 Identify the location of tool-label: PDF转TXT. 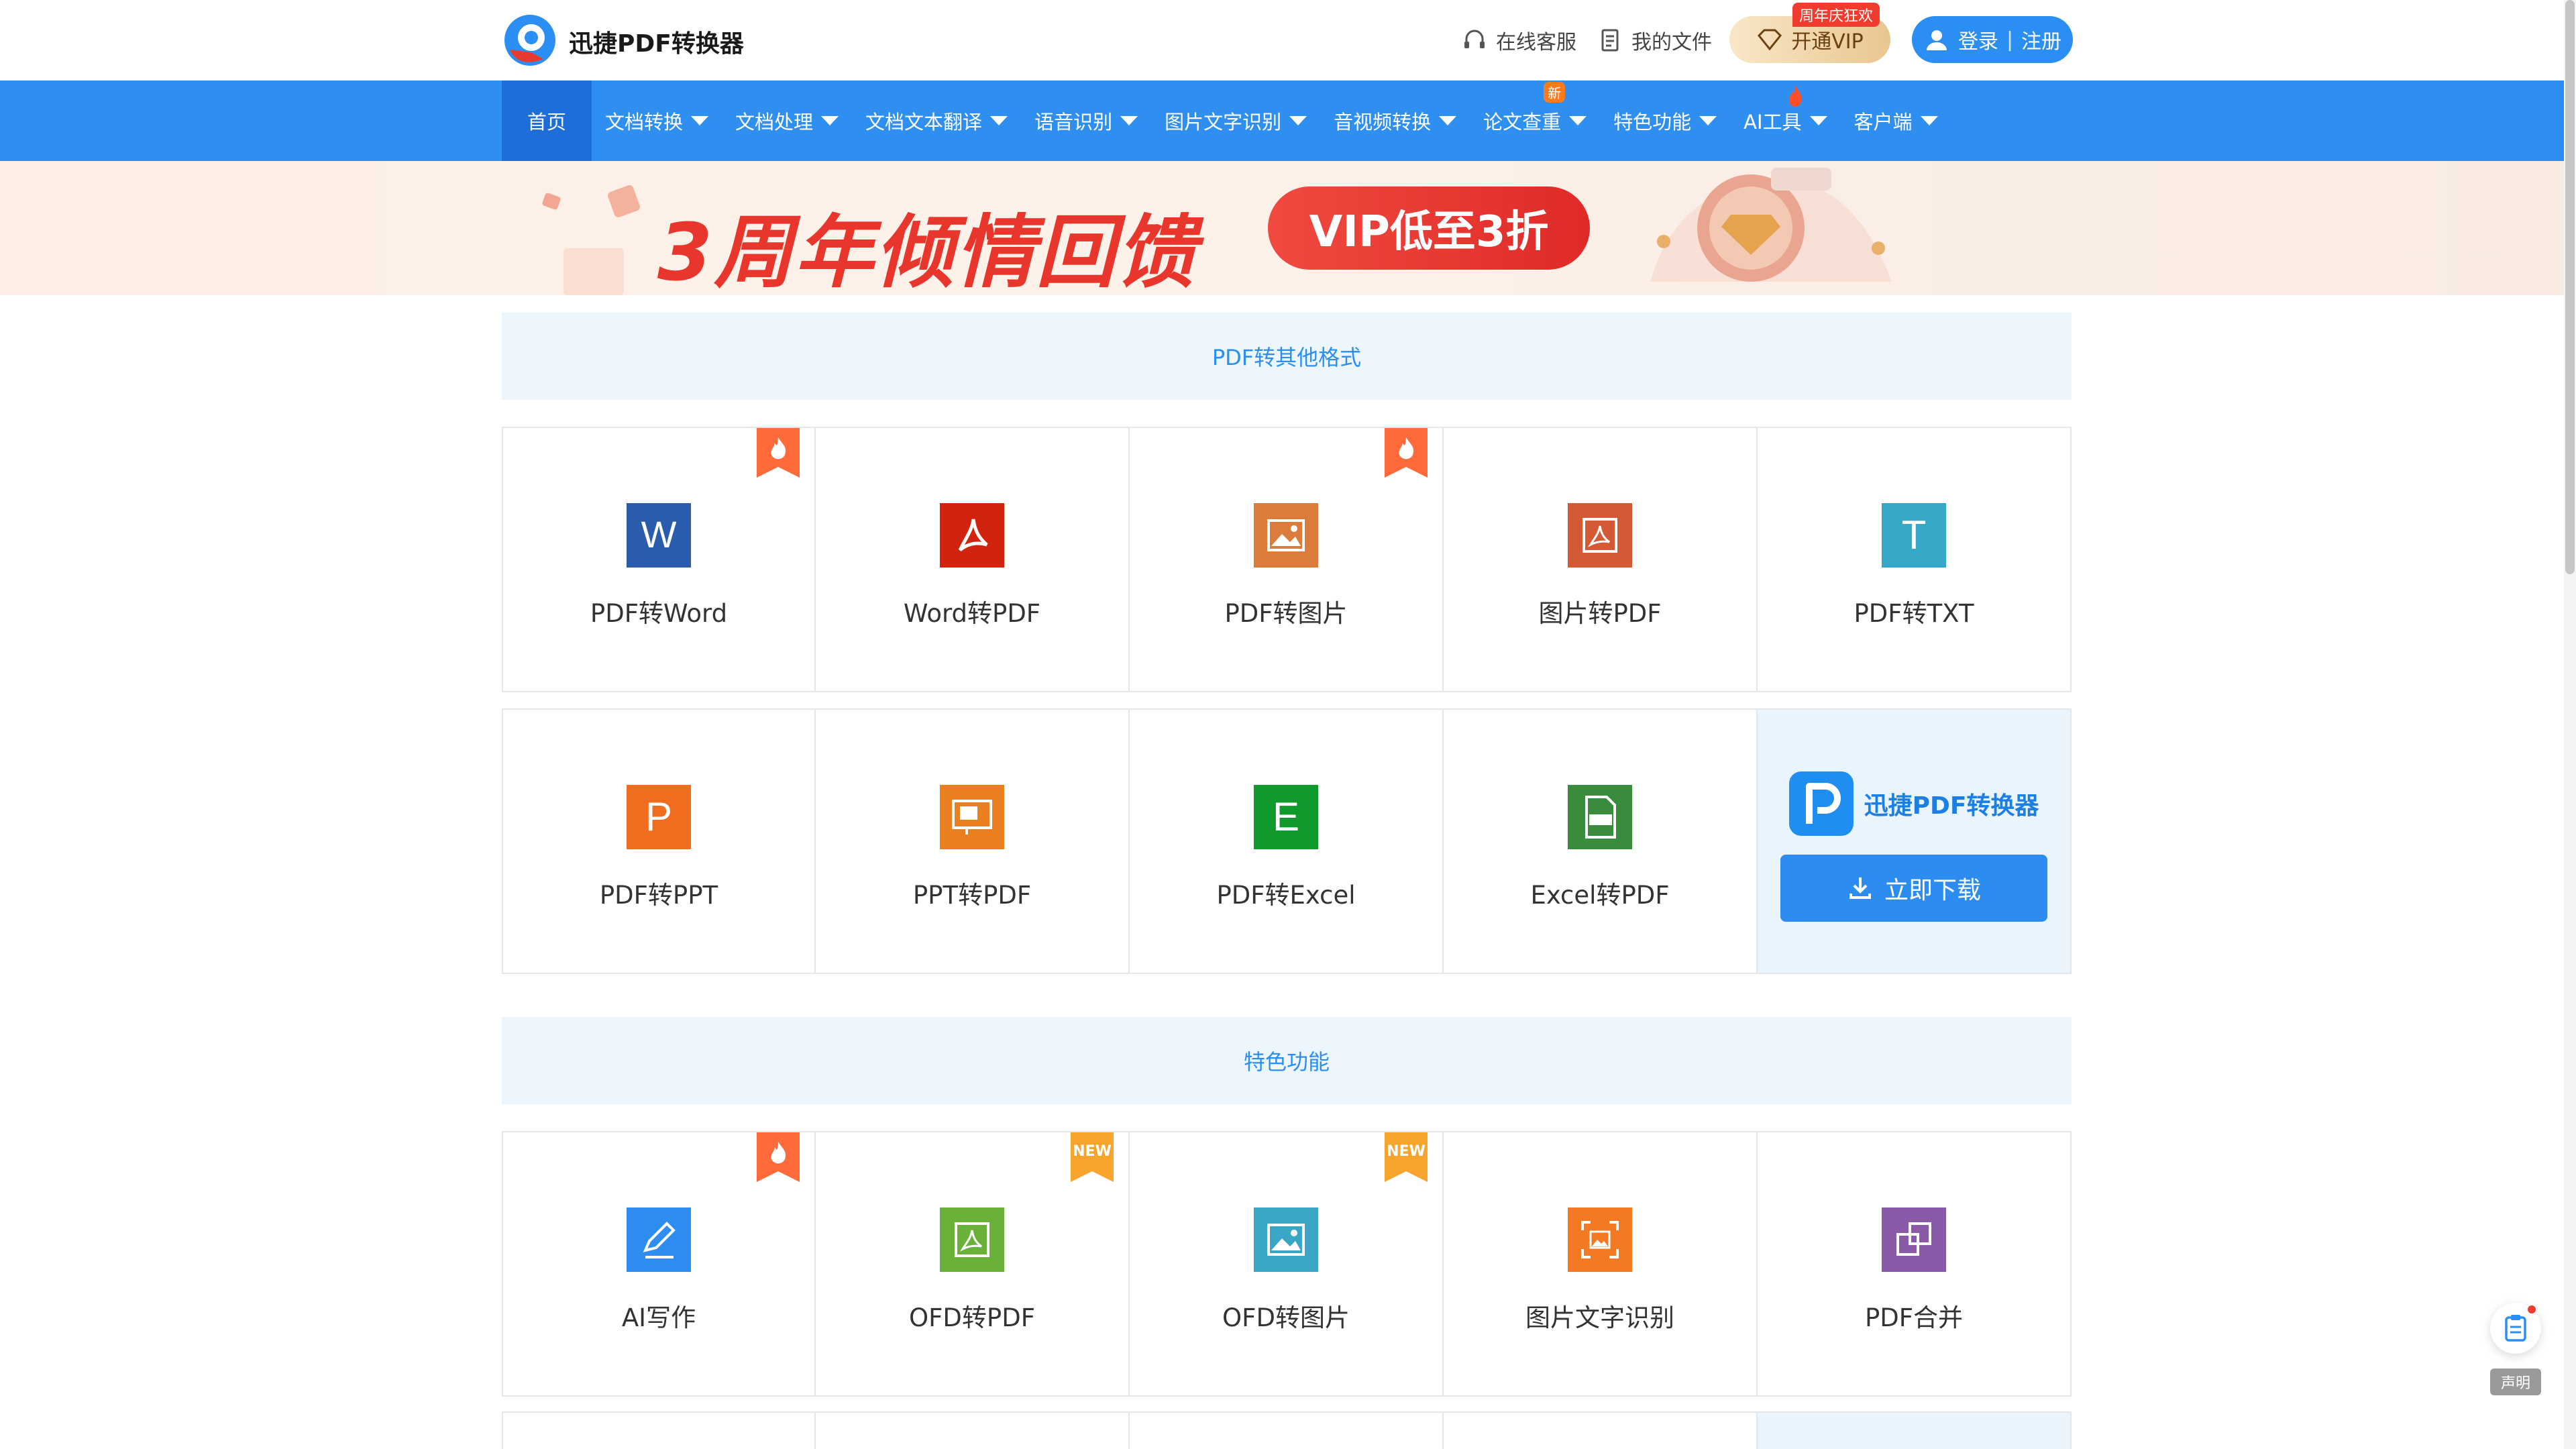
(1914, 613).